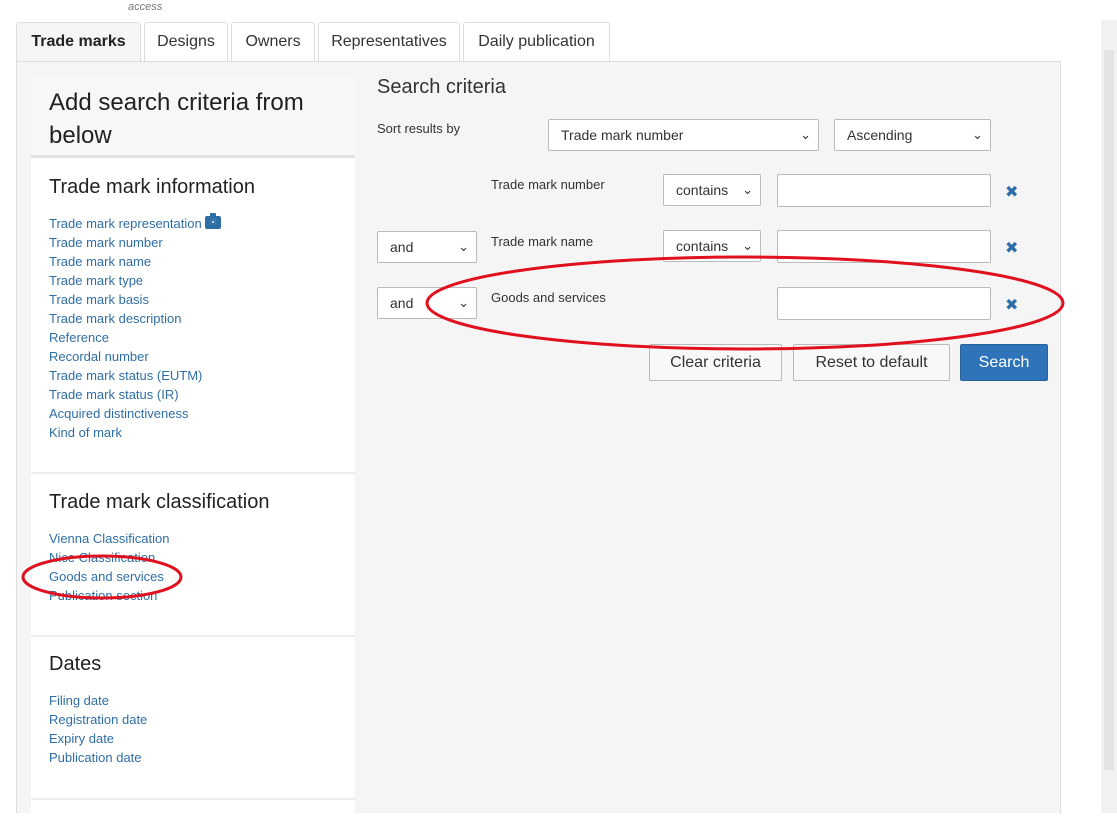 This screenshot has width=1117, height=816. What do you see at coordinates (880, 135) in the screenshot?
I see `sort-order-value: Ascending` at bounding box center [880, 135].